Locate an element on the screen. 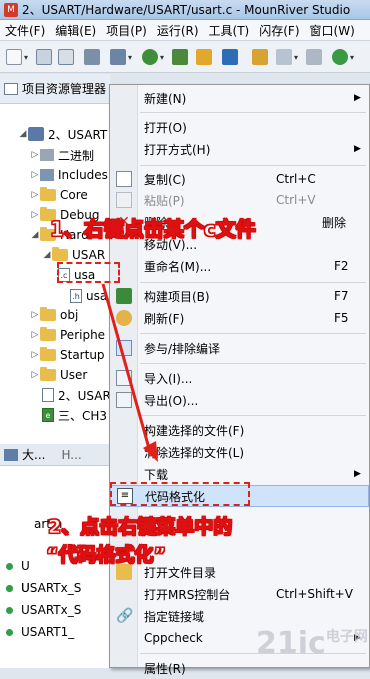 Image resolution: width=370 pixels, height=679 pixels. watermark-logo: 21ic电子网 is located at coordinates (312, 643).